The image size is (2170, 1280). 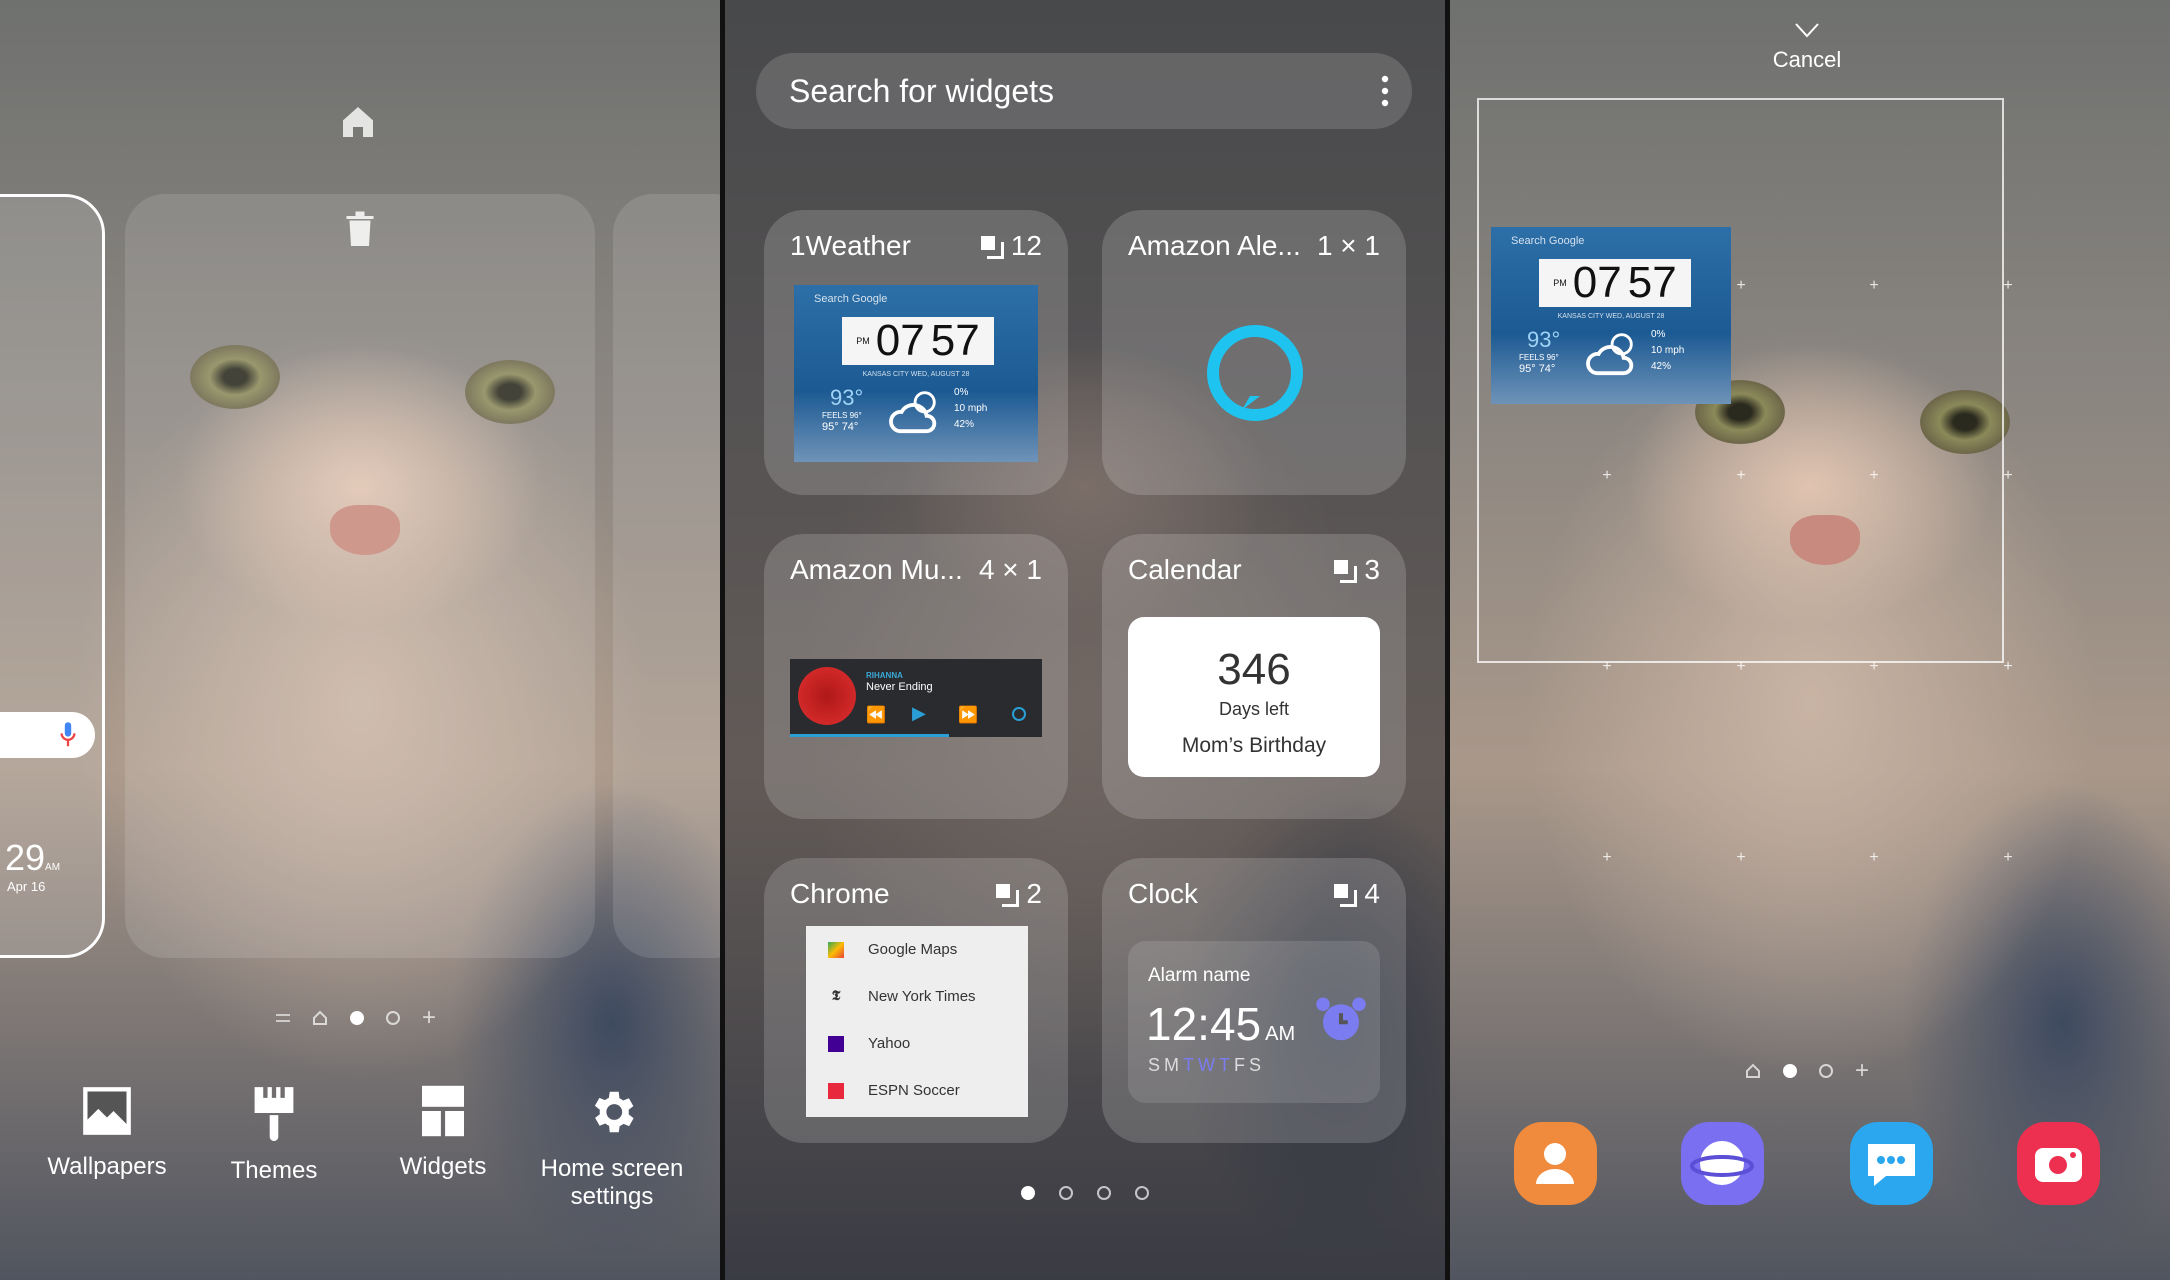 I want to click on feels-like: FEELS 96°, so click(x=1539, y=357).